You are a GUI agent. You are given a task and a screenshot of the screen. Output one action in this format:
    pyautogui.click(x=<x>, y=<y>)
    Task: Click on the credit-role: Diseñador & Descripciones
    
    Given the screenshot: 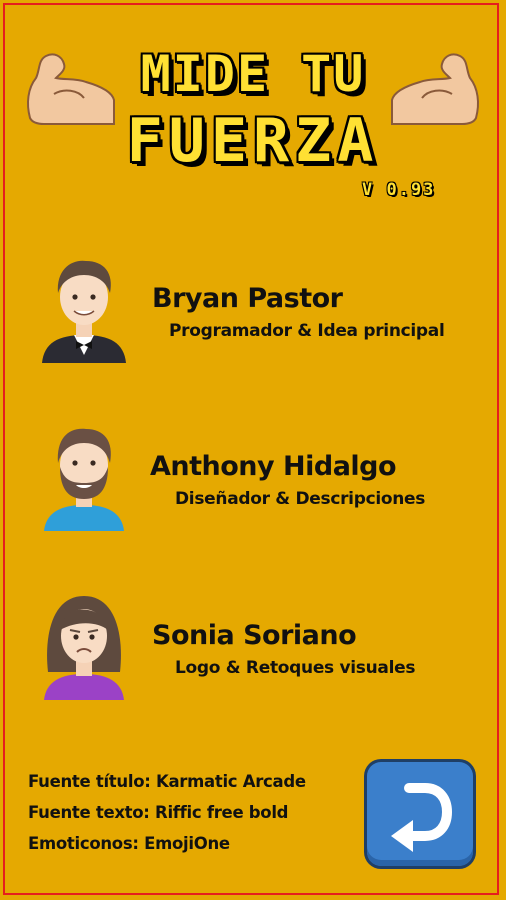 What is the action you would take?
    pyautogui.click(x=300, y=499)
    